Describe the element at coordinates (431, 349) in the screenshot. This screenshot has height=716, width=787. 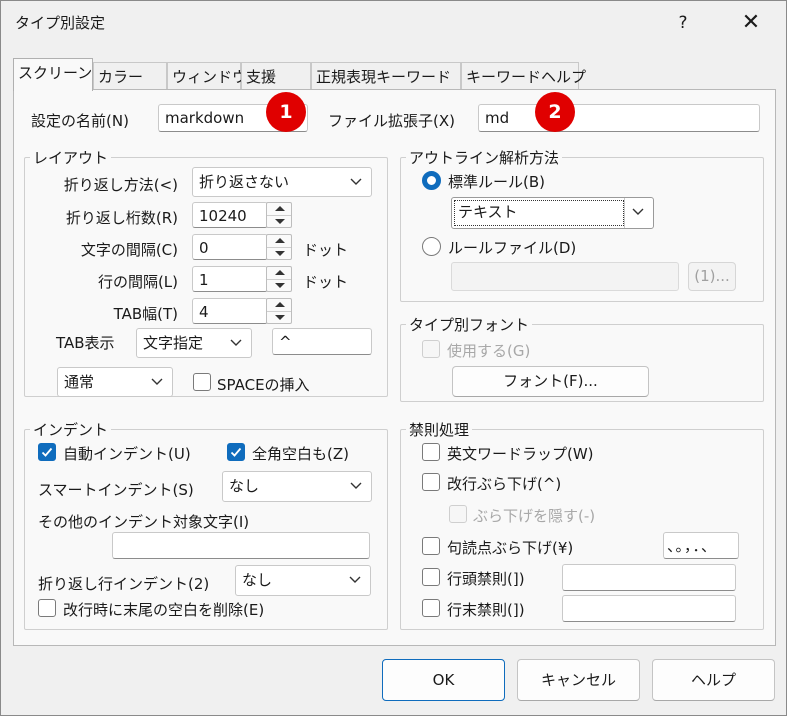
I see `use-type-font-checkbox` at that location.